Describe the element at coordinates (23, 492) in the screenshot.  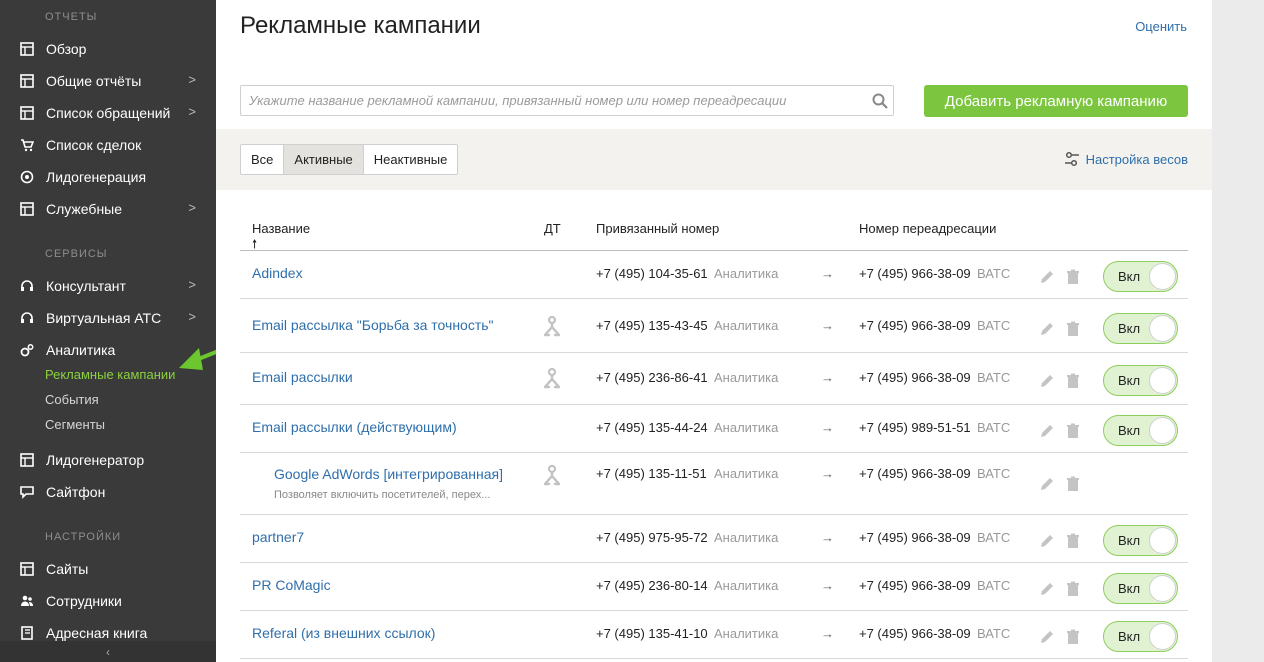
I see `chat-icon` at that location.